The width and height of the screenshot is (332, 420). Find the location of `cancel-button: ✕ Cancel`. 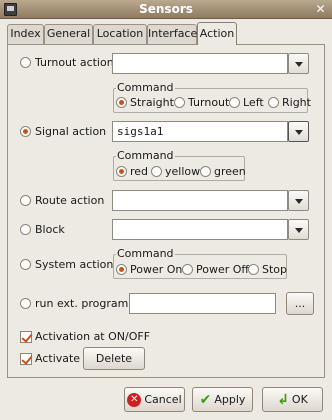

cancel-button: ✕ Cancel is located at coordinates (154, 399).